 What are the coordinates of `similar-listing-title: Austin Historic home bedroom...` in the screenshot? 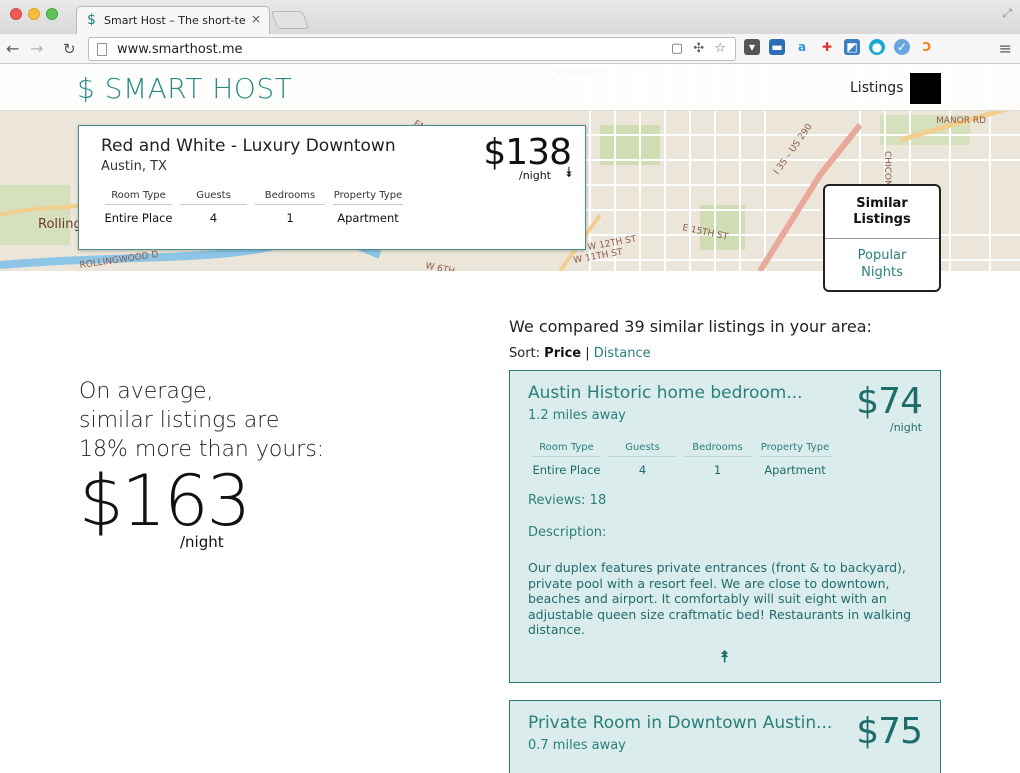 It's located at (665, 393).